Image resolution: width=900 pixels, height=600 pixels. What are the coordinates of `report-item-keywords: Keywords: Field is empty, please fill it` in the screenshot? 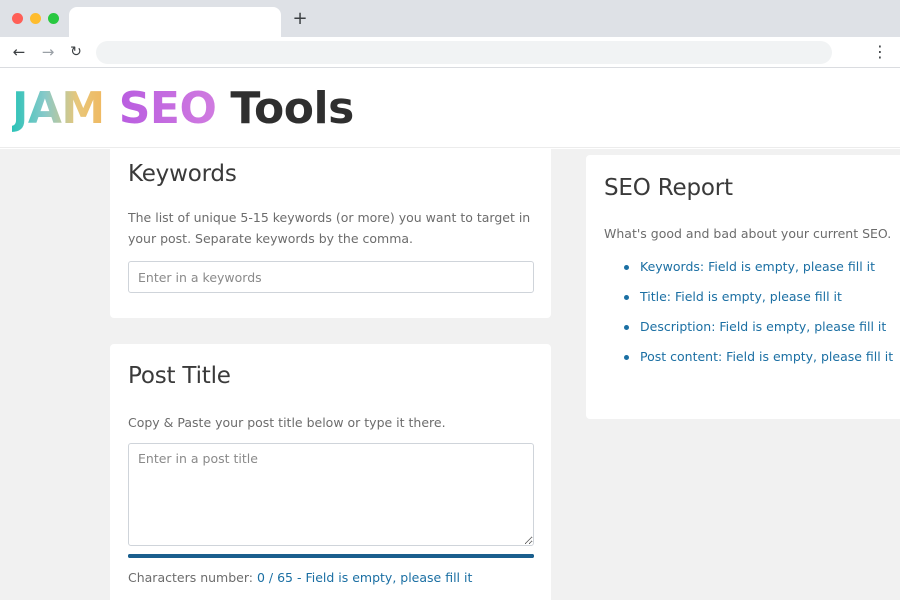 It's located at (758, 274).